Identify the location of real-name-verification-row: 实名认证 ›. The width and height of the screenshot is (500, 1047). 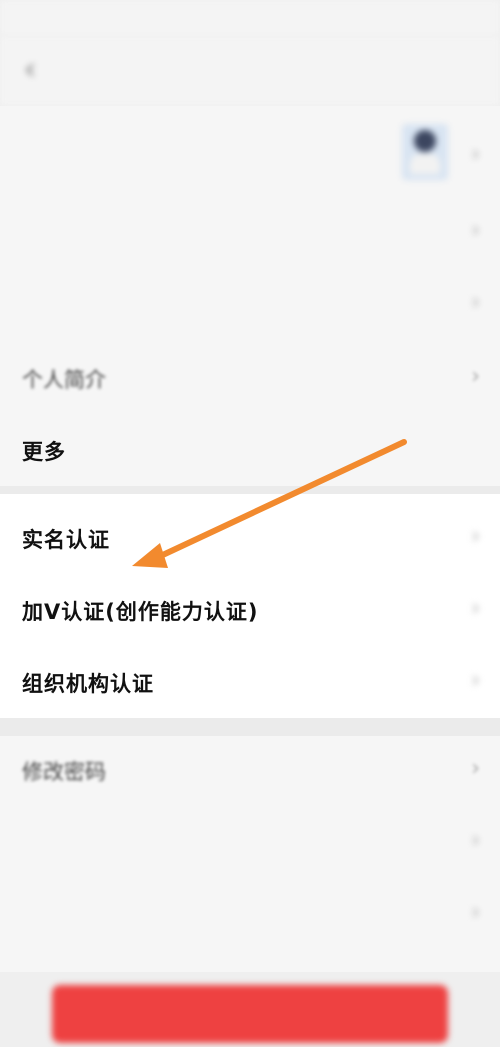
(250, 540).